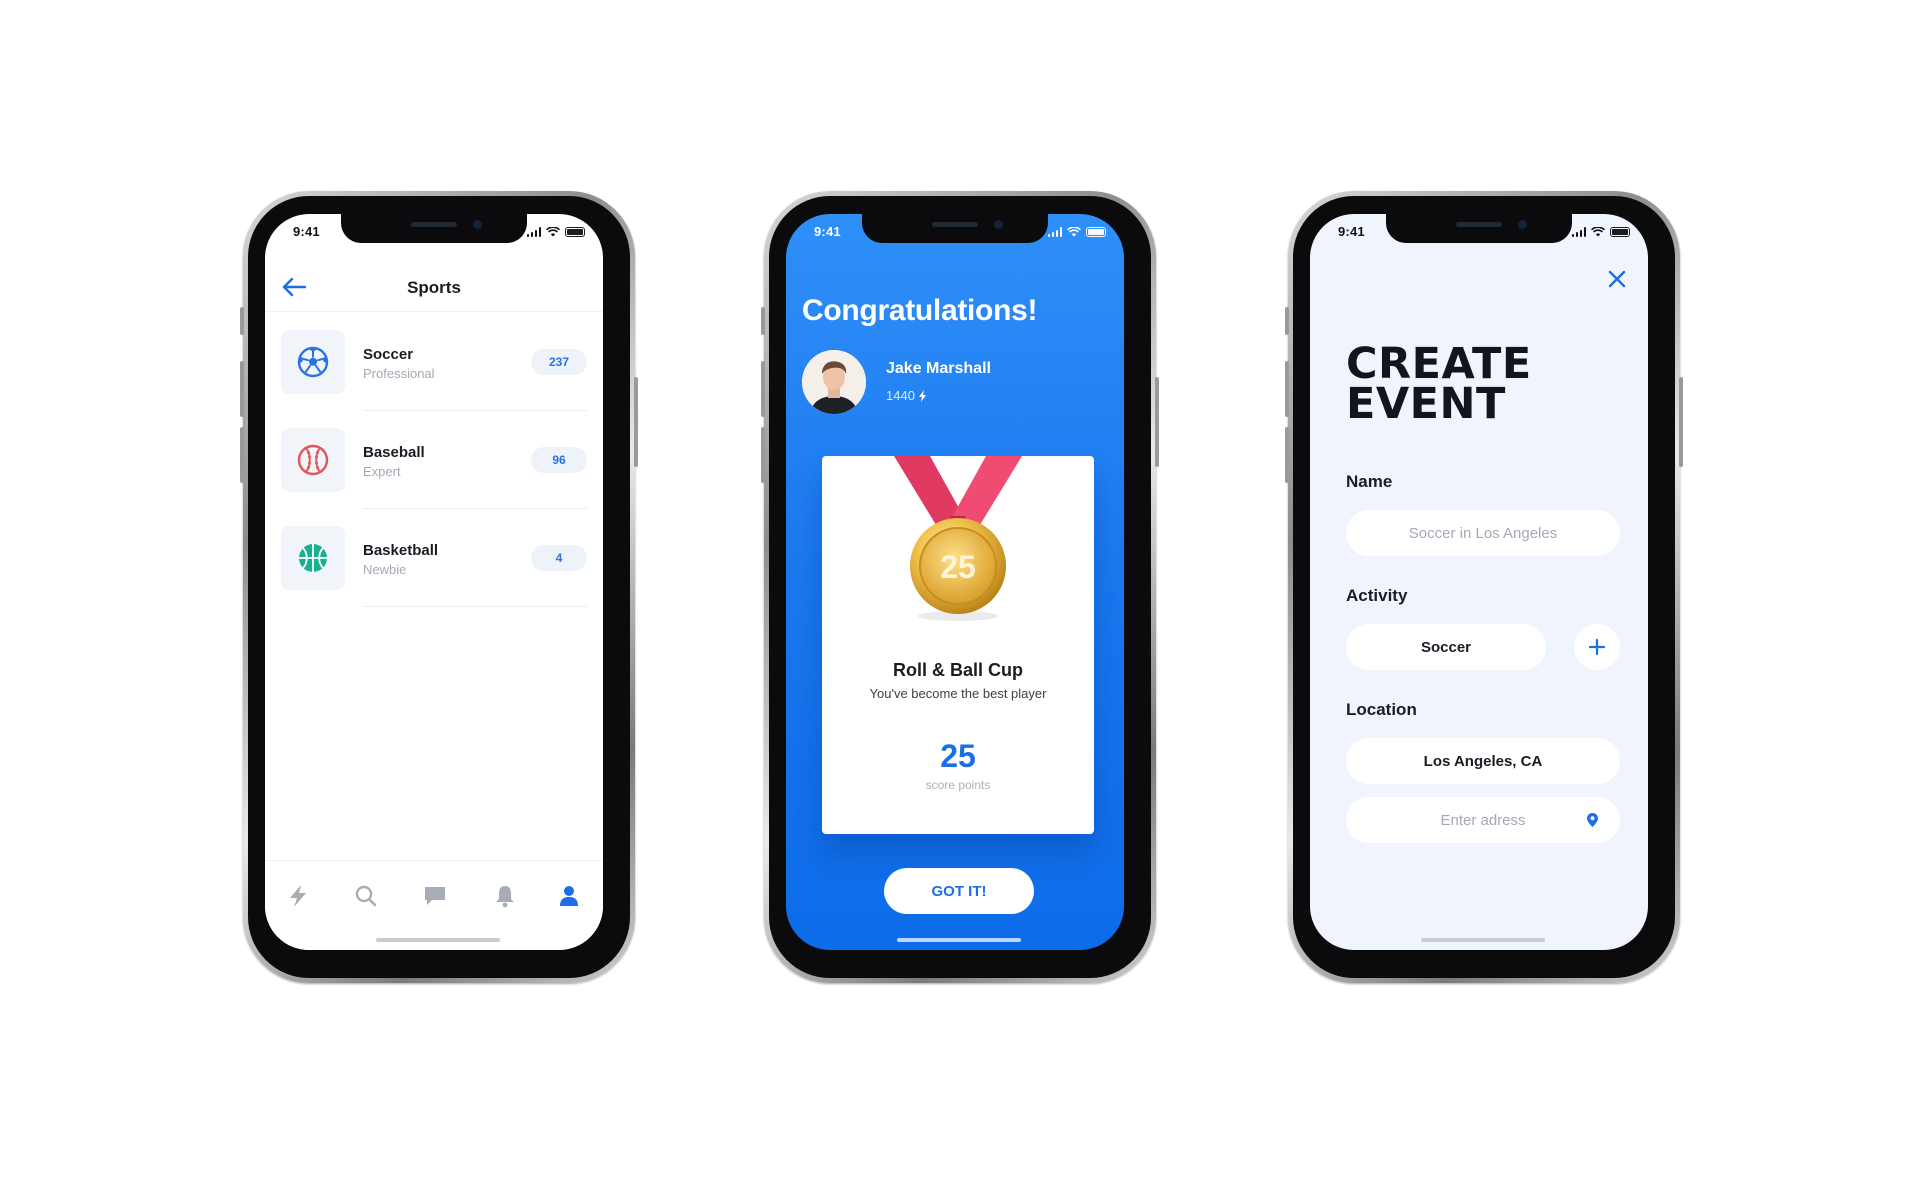 The width and height of the screenshot is (1920, 1182). Describe the element at coordinates (1377, 595) in the screenshot. I see `activity-label: Activity` at that location.